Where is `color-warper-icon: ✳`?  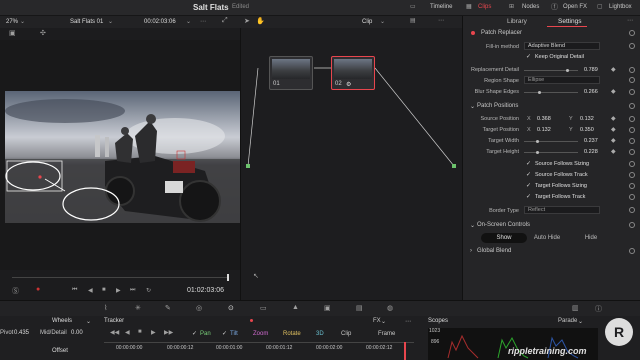 color-warper-icon: ✳ is located at coordinates (138, 308).